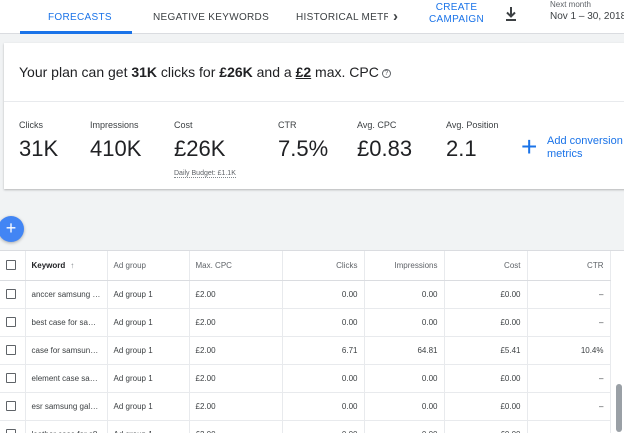 The height and width of the screenshot is (433, 624). I want to click on add-conversion-line2: metrics, so click(565, 154).